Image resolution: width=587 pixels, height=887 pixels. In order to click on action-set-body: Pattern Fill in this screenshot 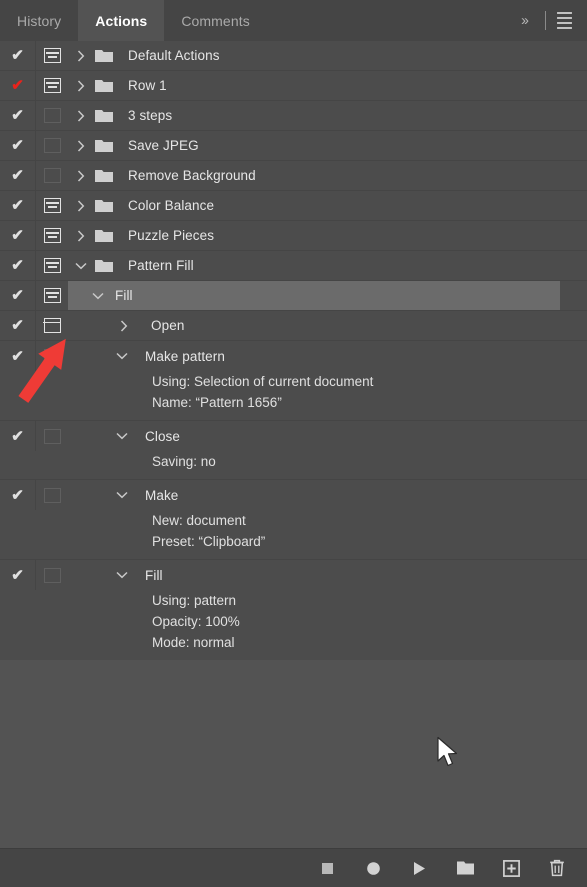, I will do `click(327, 265)`.